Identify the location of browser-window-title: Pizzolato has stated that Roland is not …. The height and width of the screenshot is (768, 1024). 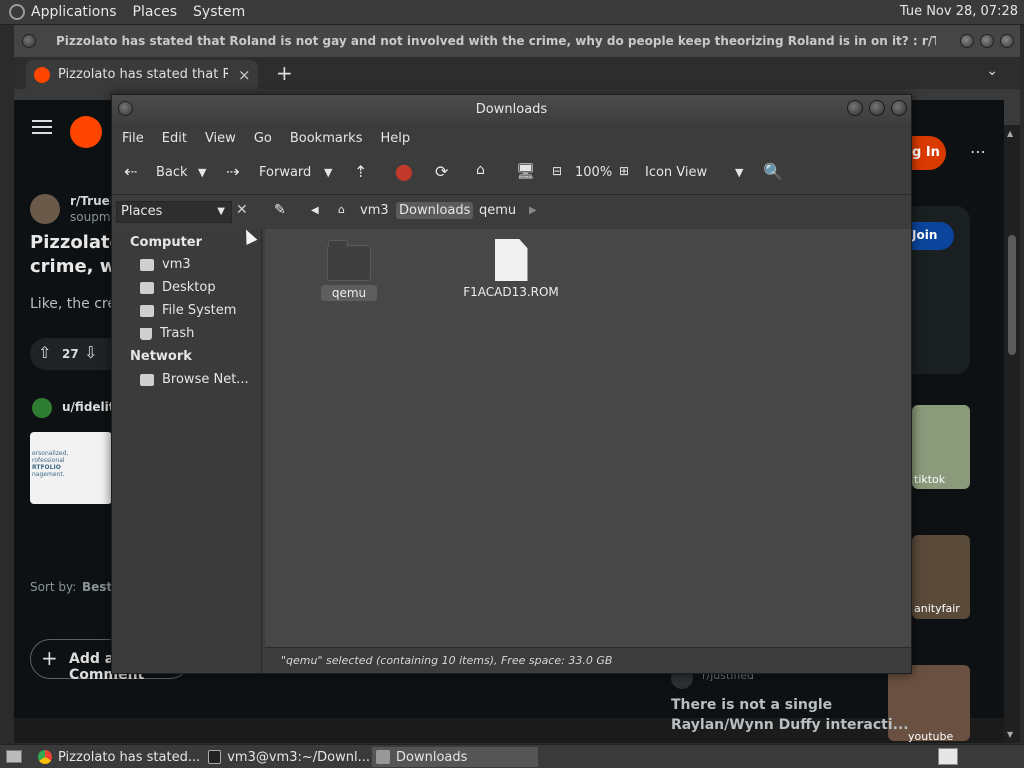
(496, 41).